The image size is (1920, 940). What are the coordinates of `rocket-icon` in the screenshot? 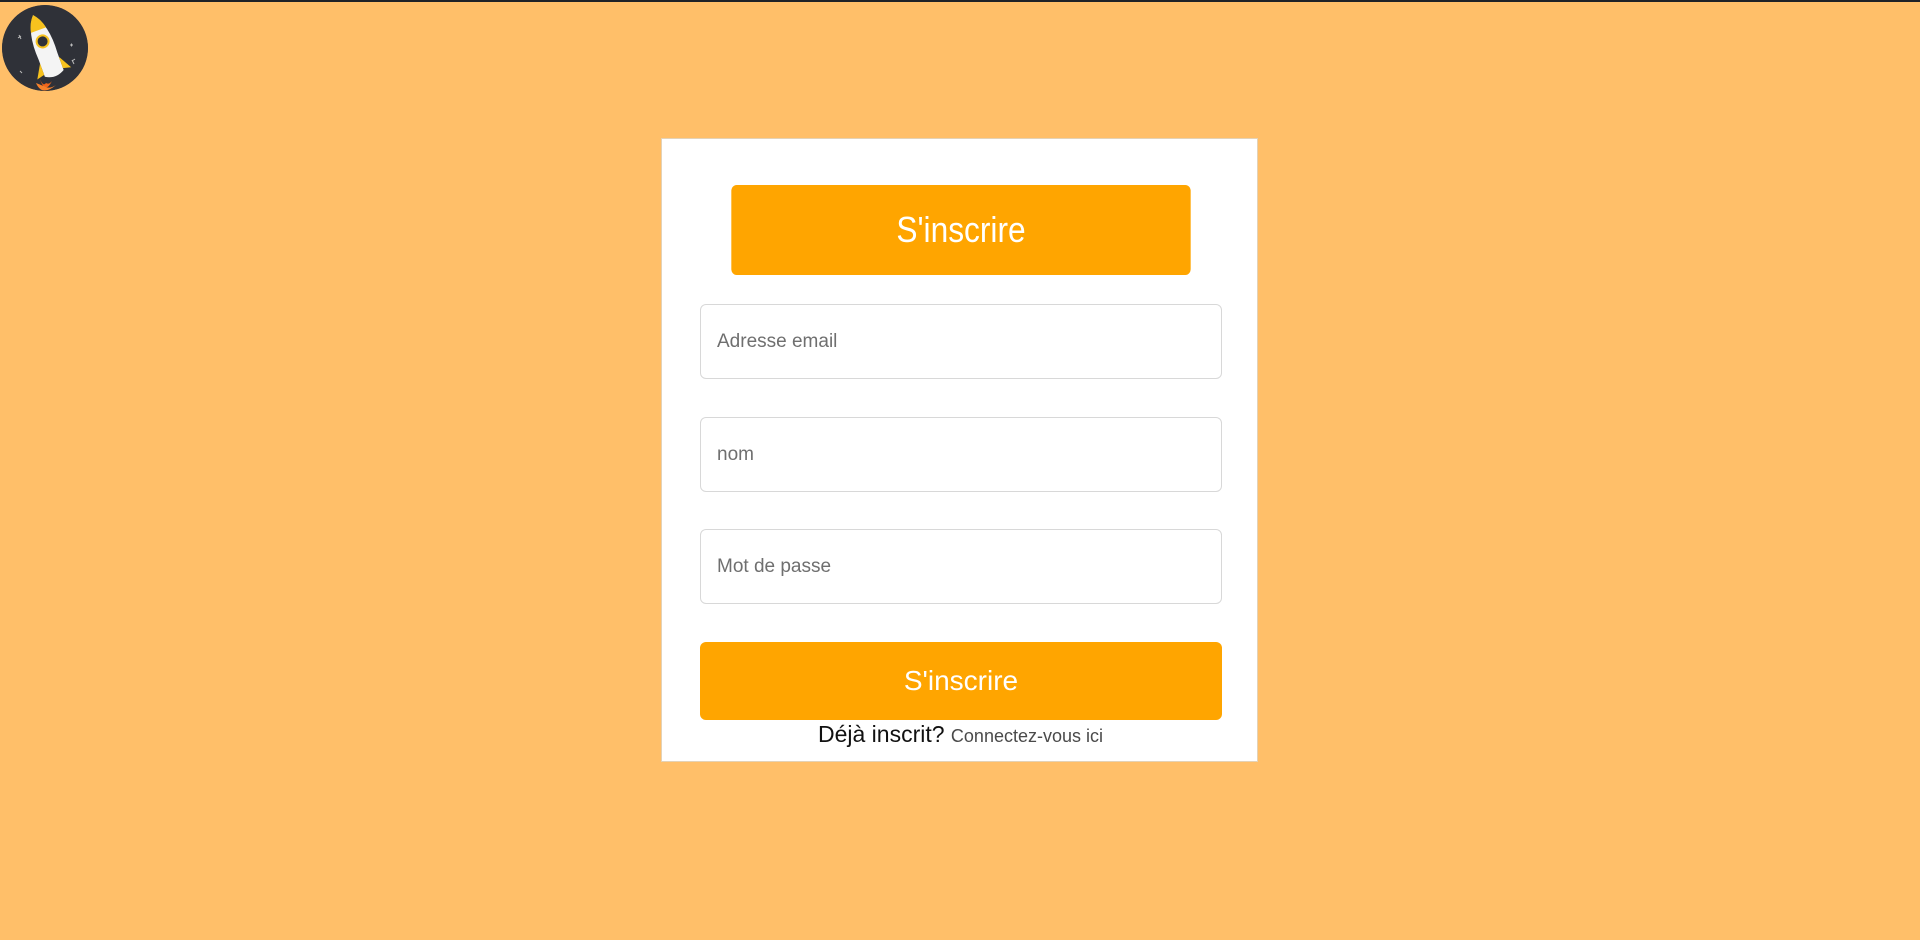 It's located at (45, 48).